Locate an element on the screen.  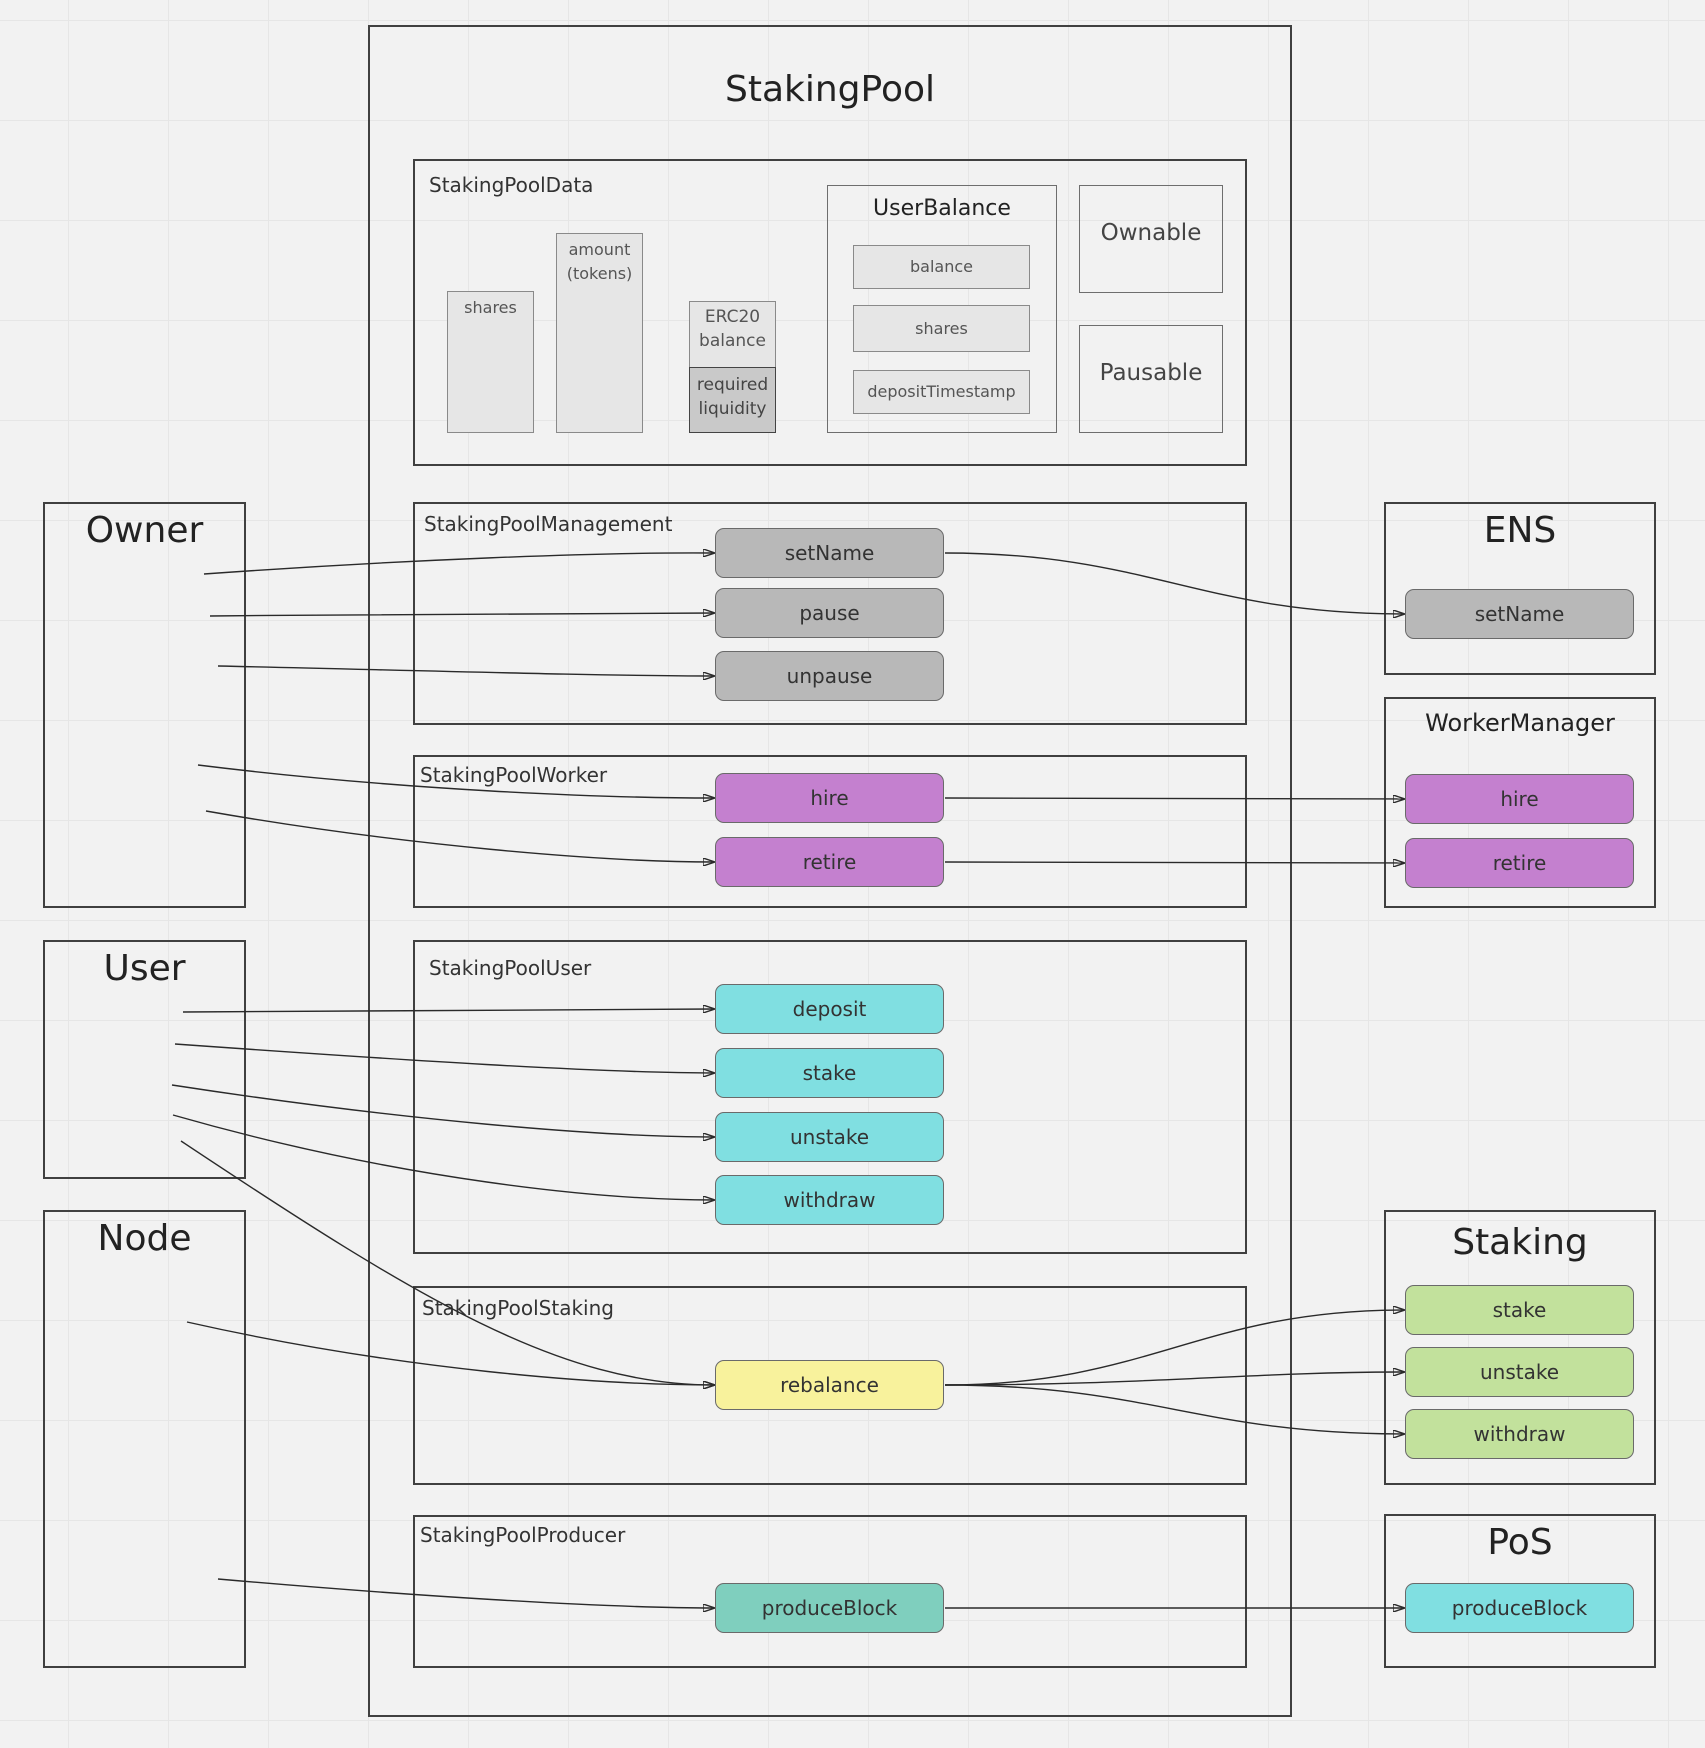
setname-function: setName is located at coordinates (829, 553).